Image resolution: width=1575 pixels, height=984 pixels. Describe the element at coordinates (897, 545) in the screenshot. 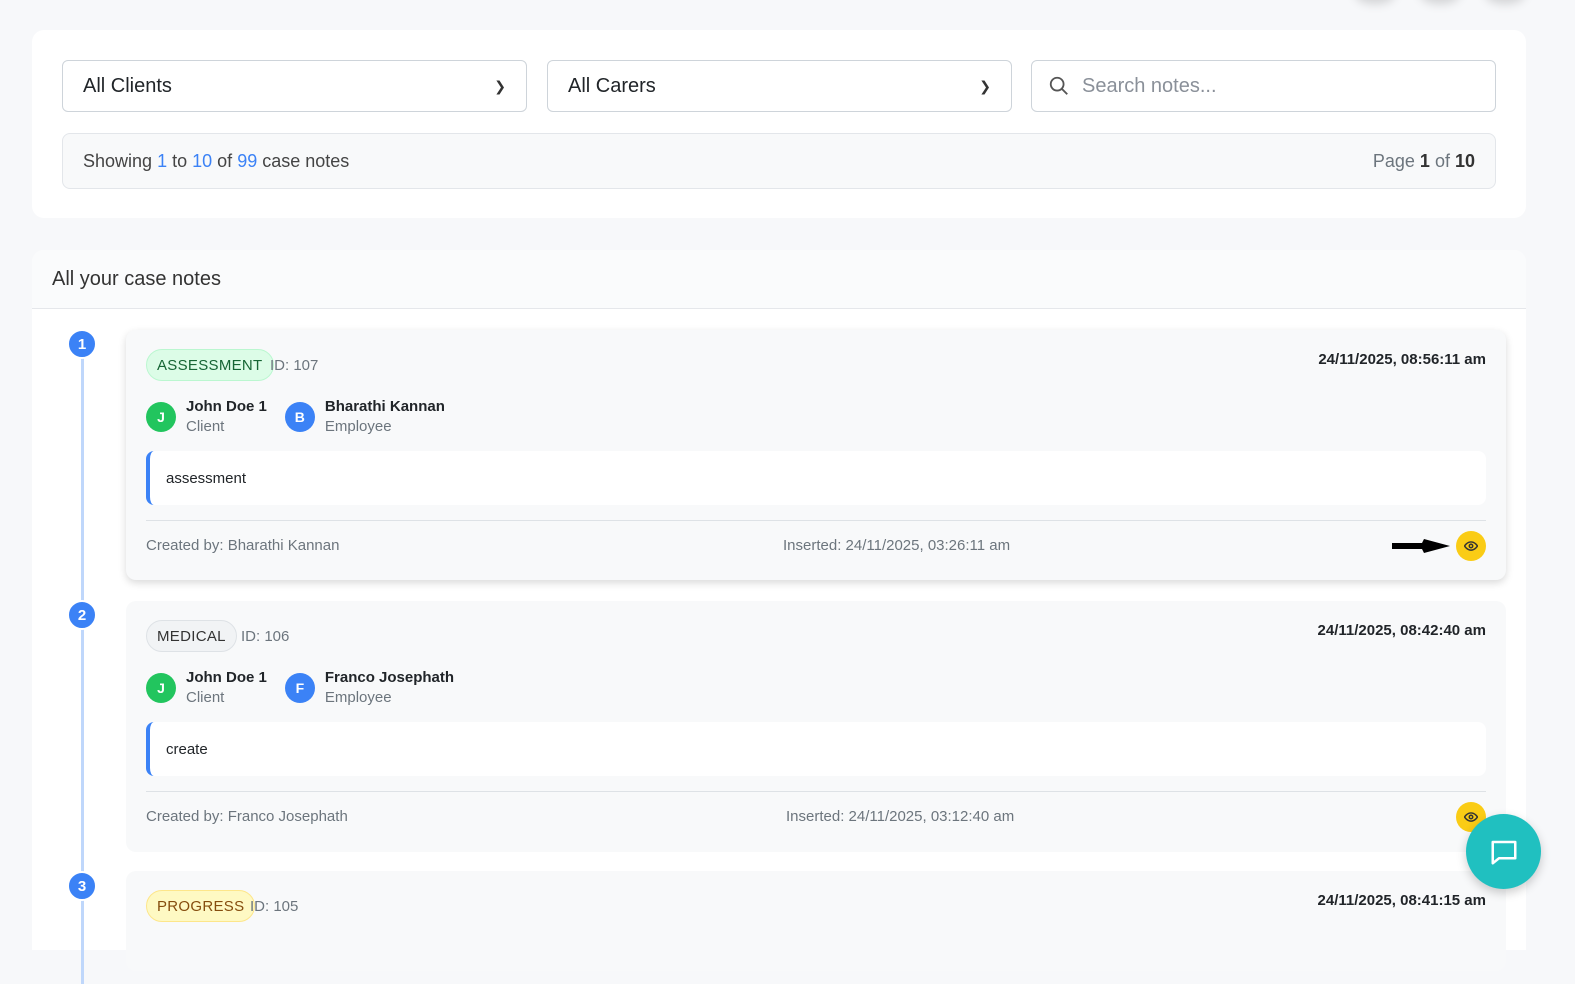

I see `inserted-date: Inserted: 24/11/2025, 03:26:11 am` at that location.